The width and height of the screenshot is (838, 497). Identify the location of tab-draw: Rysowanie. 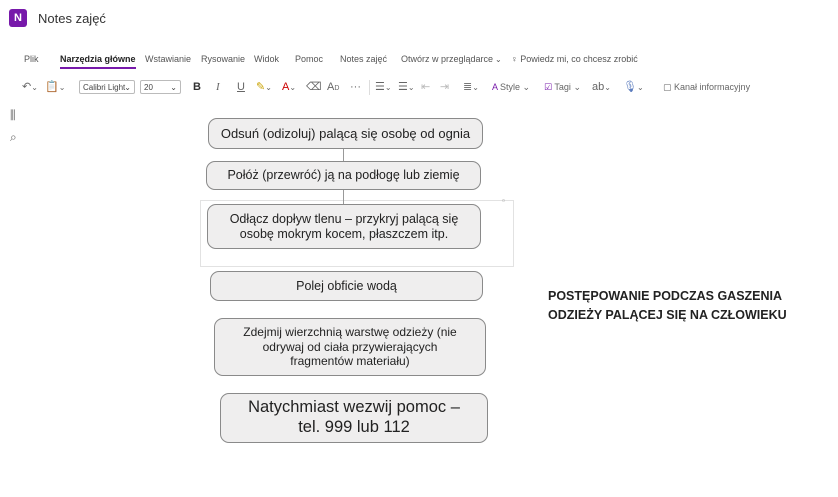
(223, 59).